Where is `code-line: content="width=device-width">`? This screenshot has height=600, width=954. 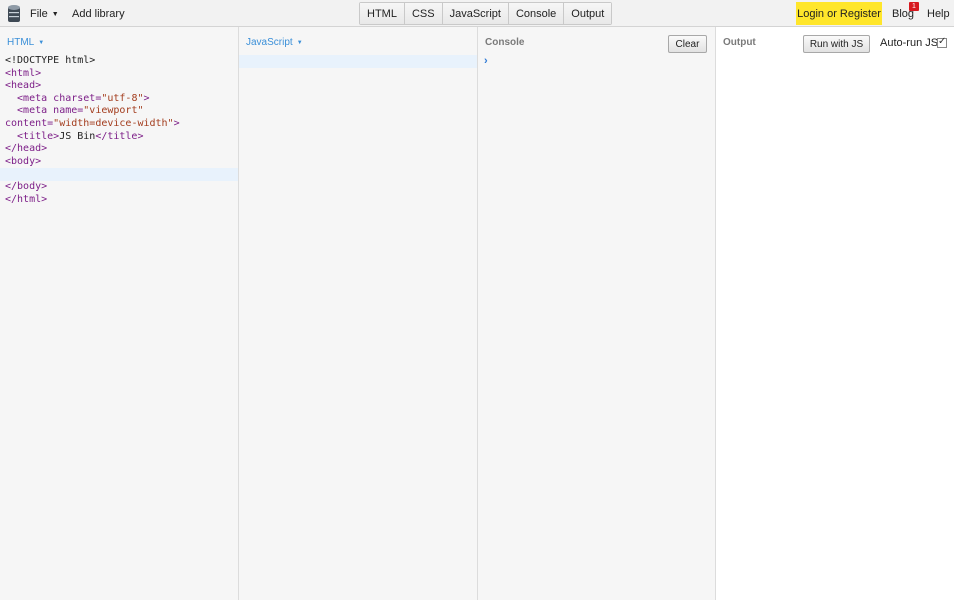 code-line: content="width=device-width"> is located at coordinates (119, 124).